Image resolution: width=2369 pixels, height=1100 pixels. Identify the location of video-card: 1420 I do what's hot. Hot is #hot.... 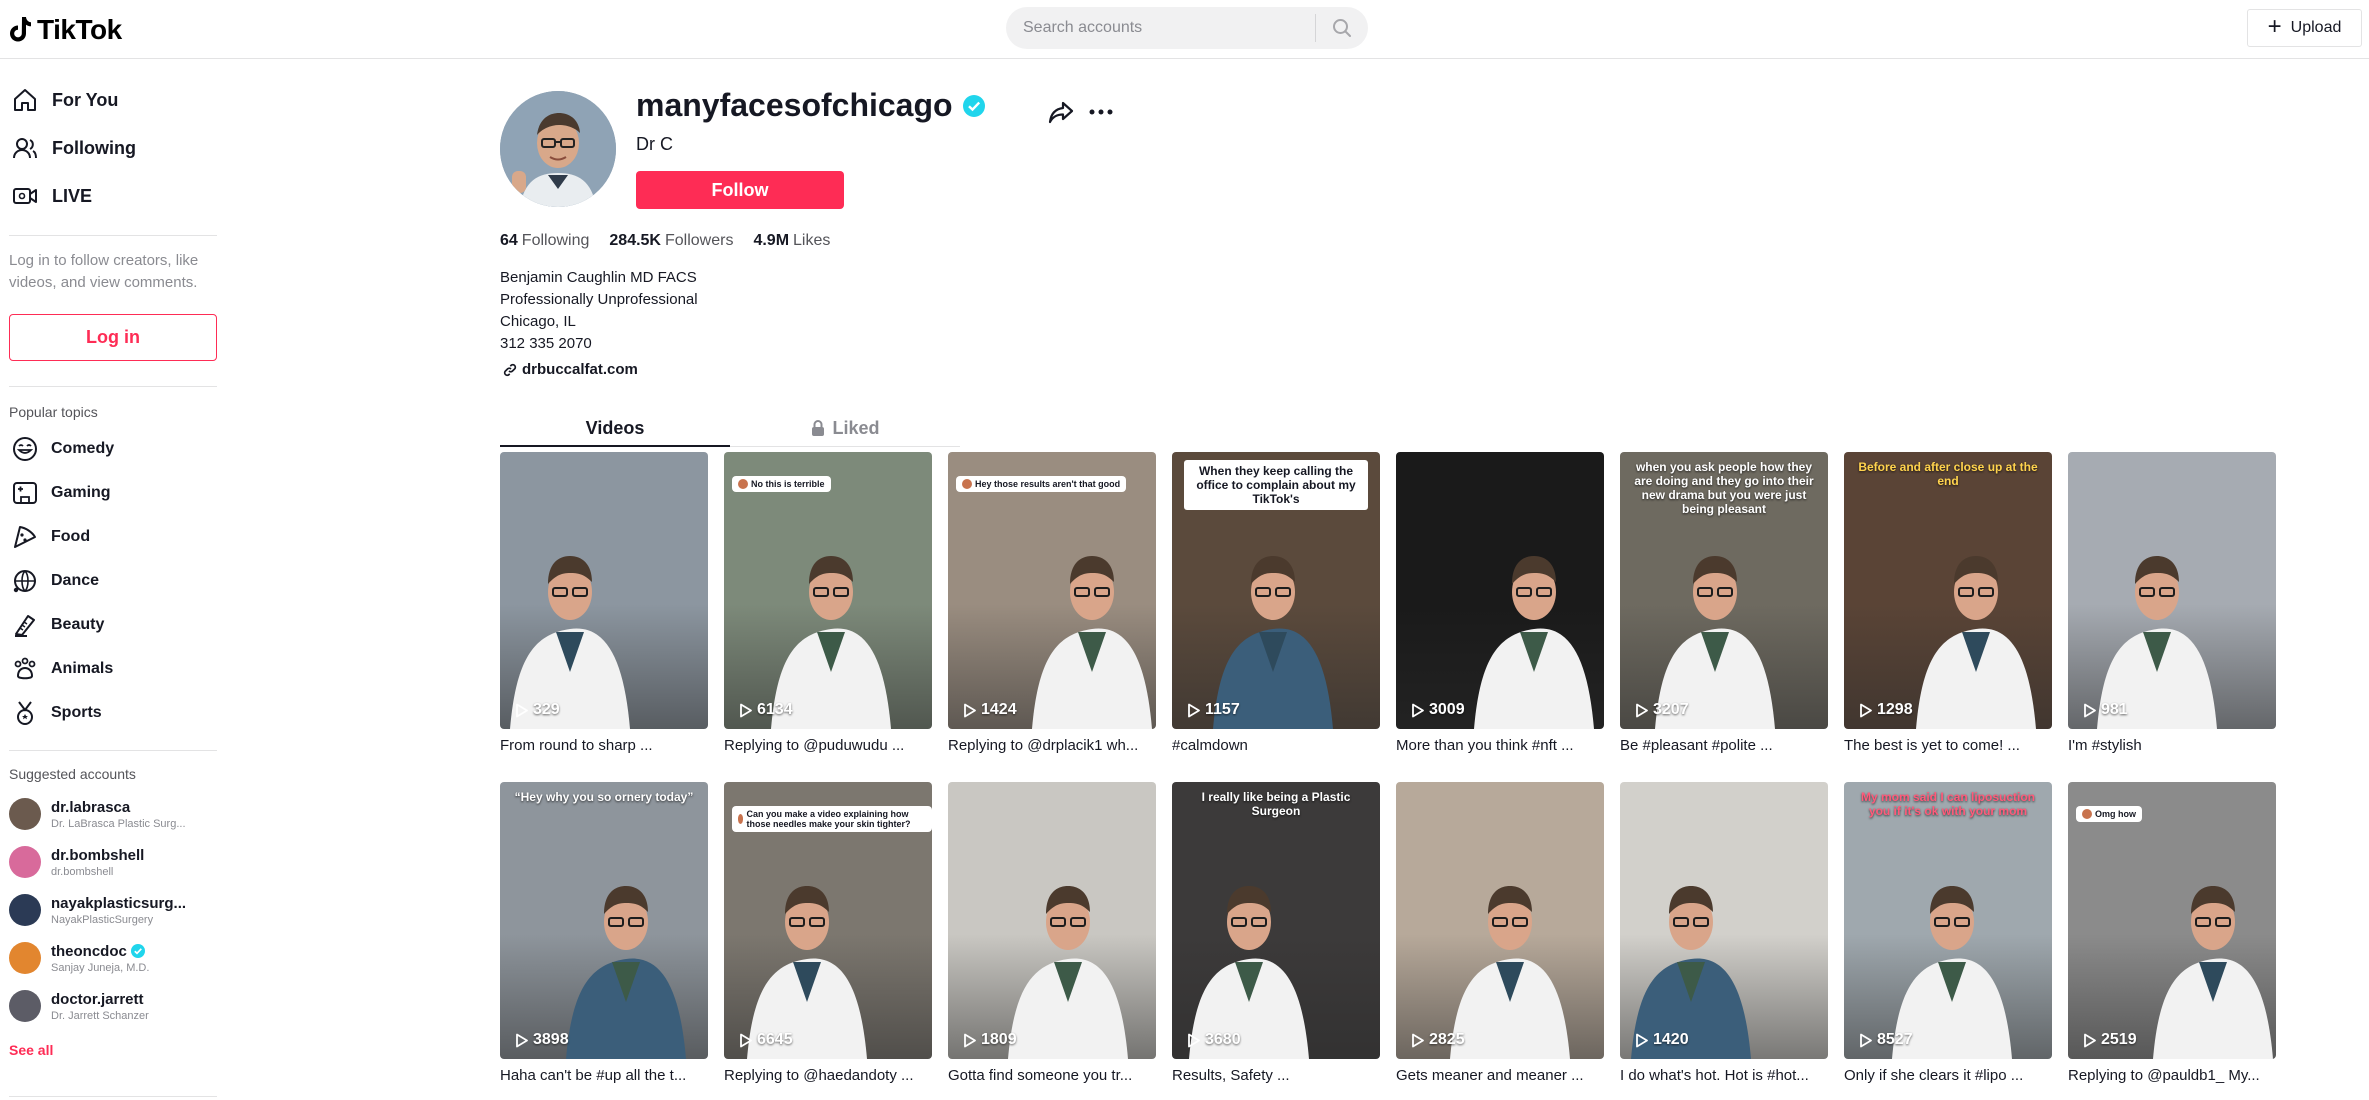
(1724, 933).